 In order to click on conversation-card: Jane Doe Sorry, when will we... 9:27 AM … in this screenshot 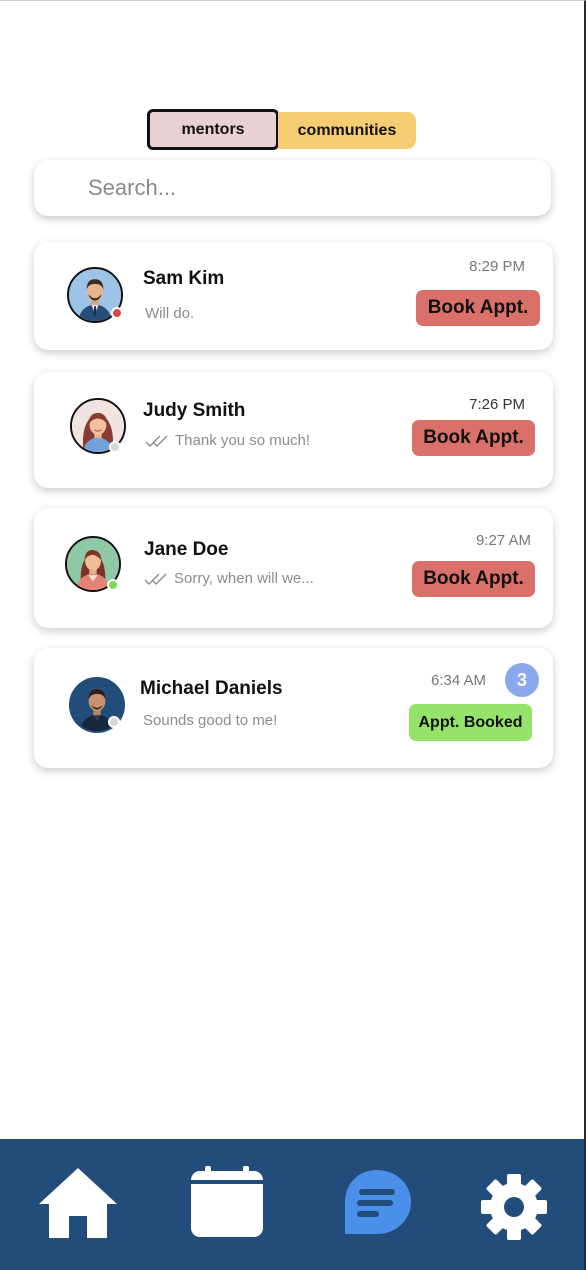, I will do `click(293, 568)`.